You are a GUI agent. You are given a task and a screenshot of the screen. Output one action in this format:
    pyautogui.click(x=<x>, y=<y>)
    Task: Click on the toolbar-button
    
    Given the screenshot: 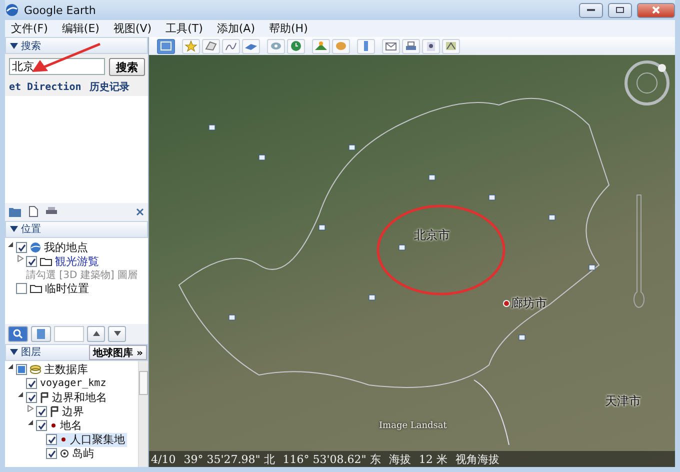 What is the action you would take?
    pyautogui.click(x=166, y=46)
    